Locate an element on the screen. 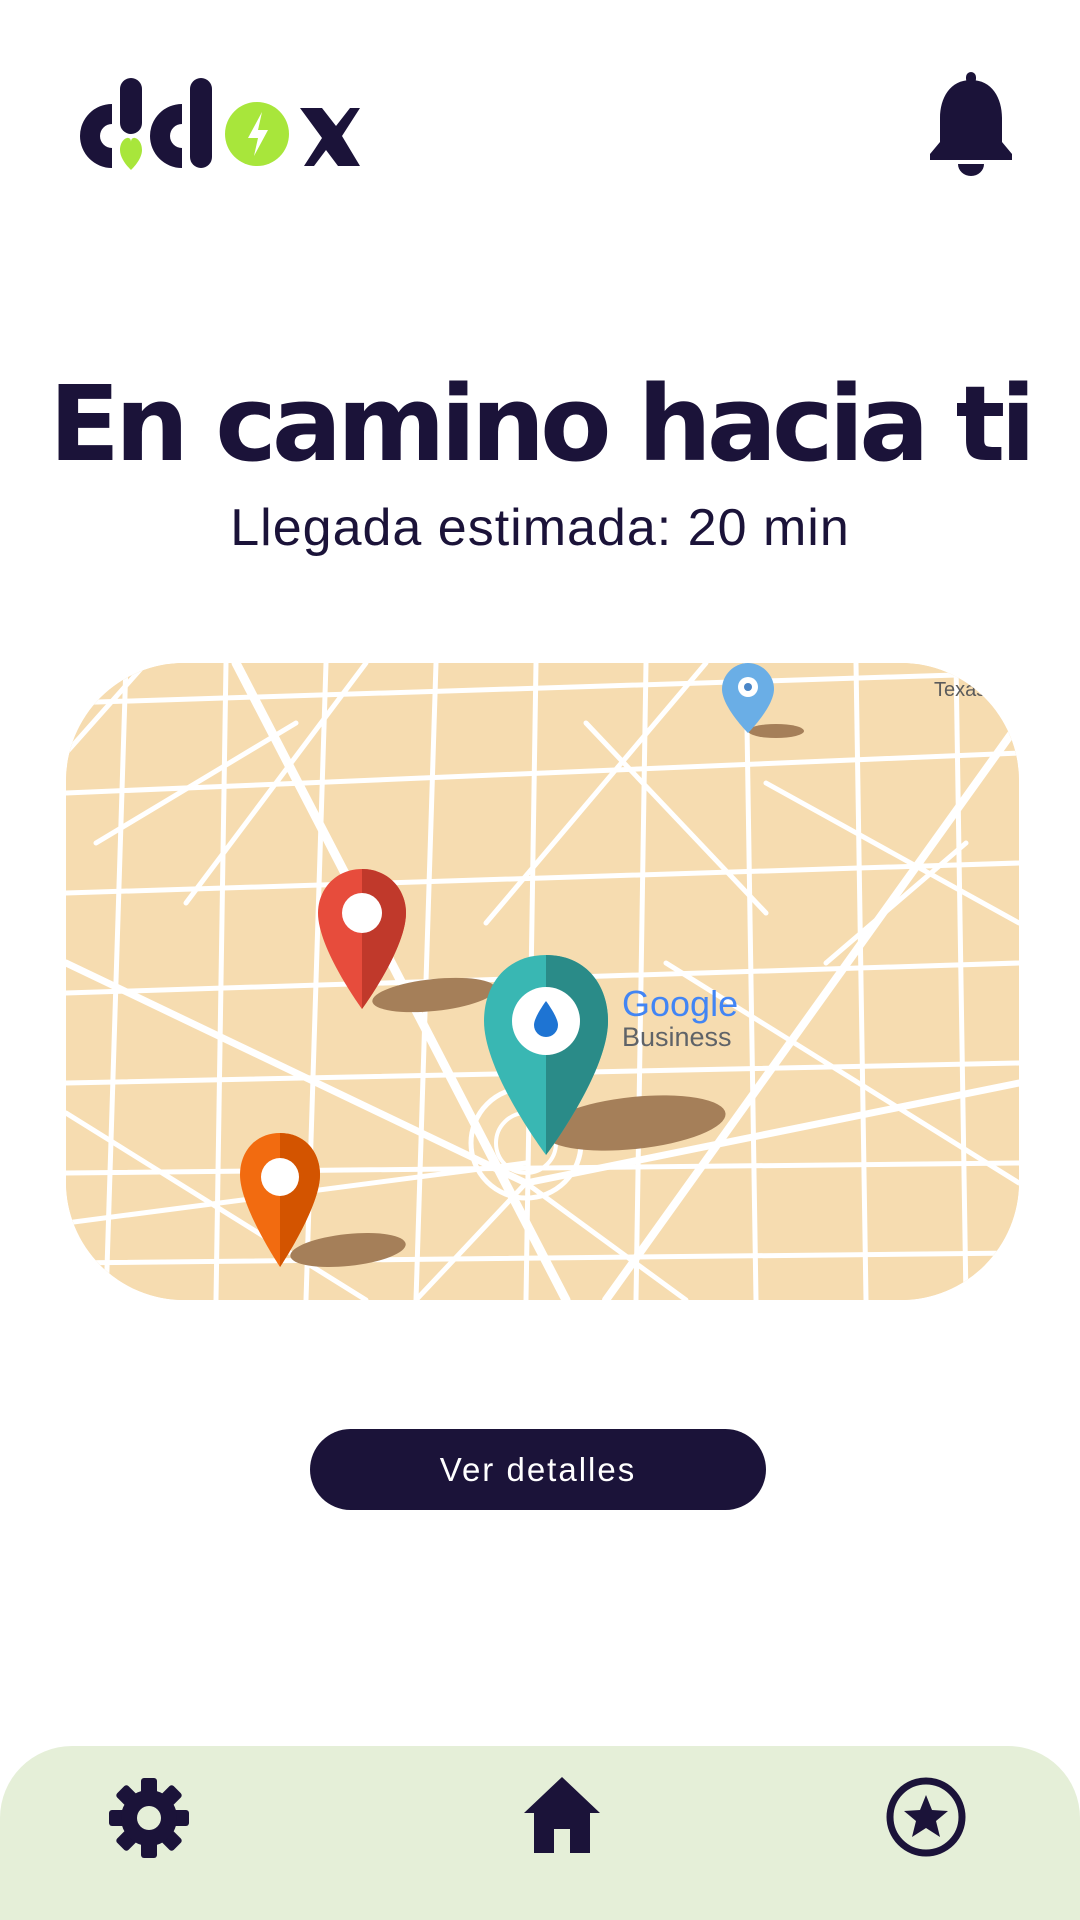  view-details-button: Ver detalles is located at coordinates (538, 1469).